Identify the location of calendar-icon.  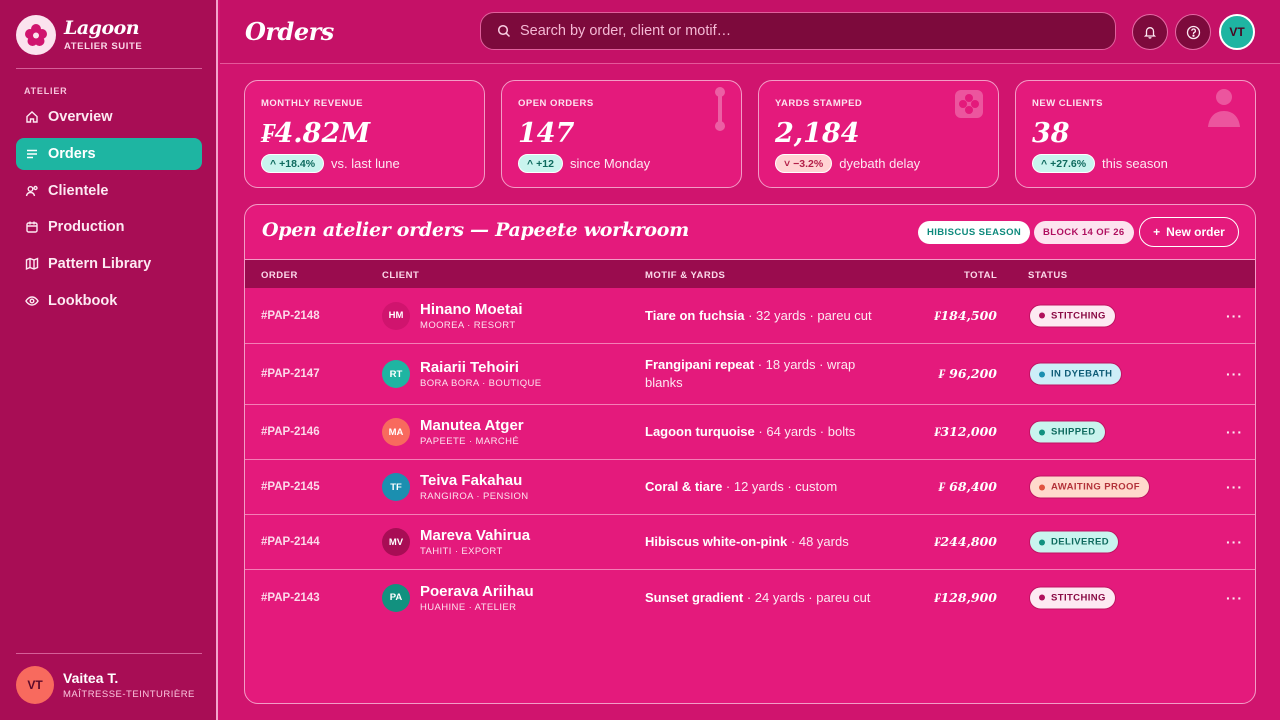
(32, 227).